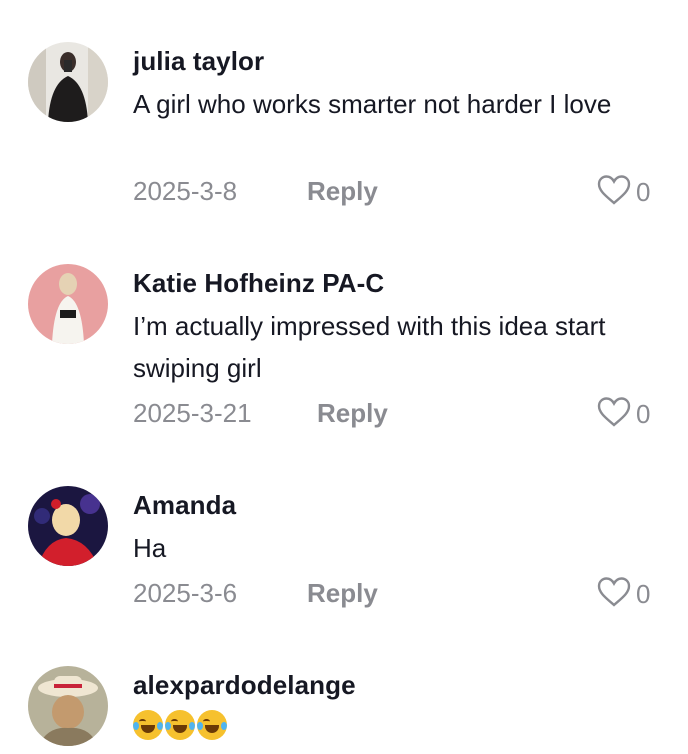  I want to click on comment-username: julia taylor, so click(198, 61).